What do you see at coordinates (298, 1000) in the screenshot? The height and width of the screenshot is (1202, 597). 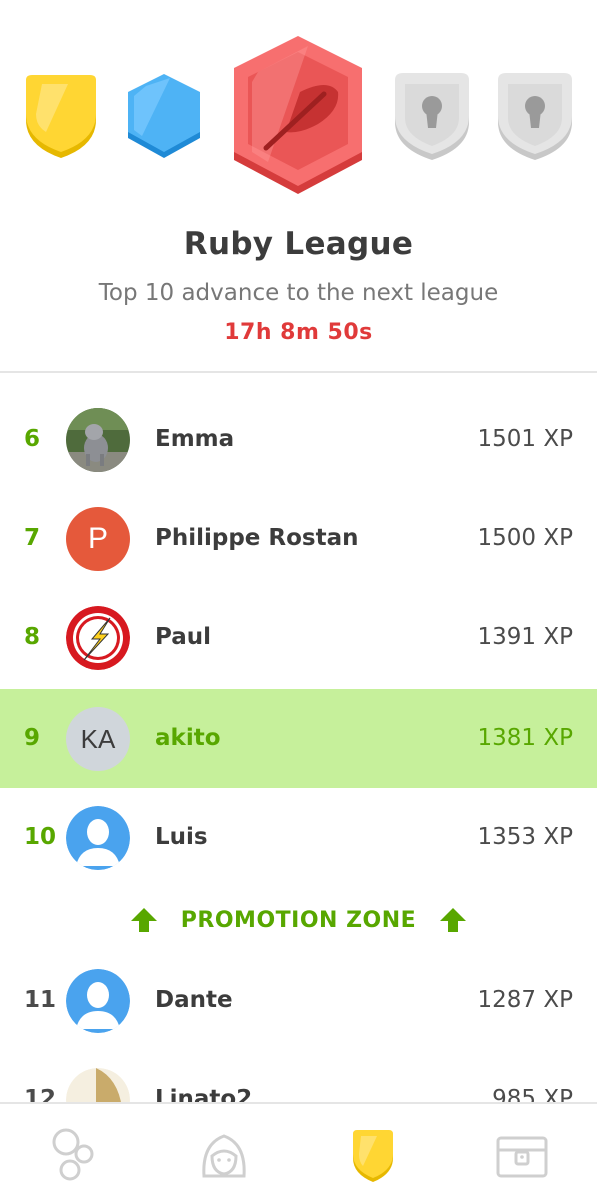 I see `leaderboard-row: 11 Dante 1287 XP` at bounding box center [298, 1000].